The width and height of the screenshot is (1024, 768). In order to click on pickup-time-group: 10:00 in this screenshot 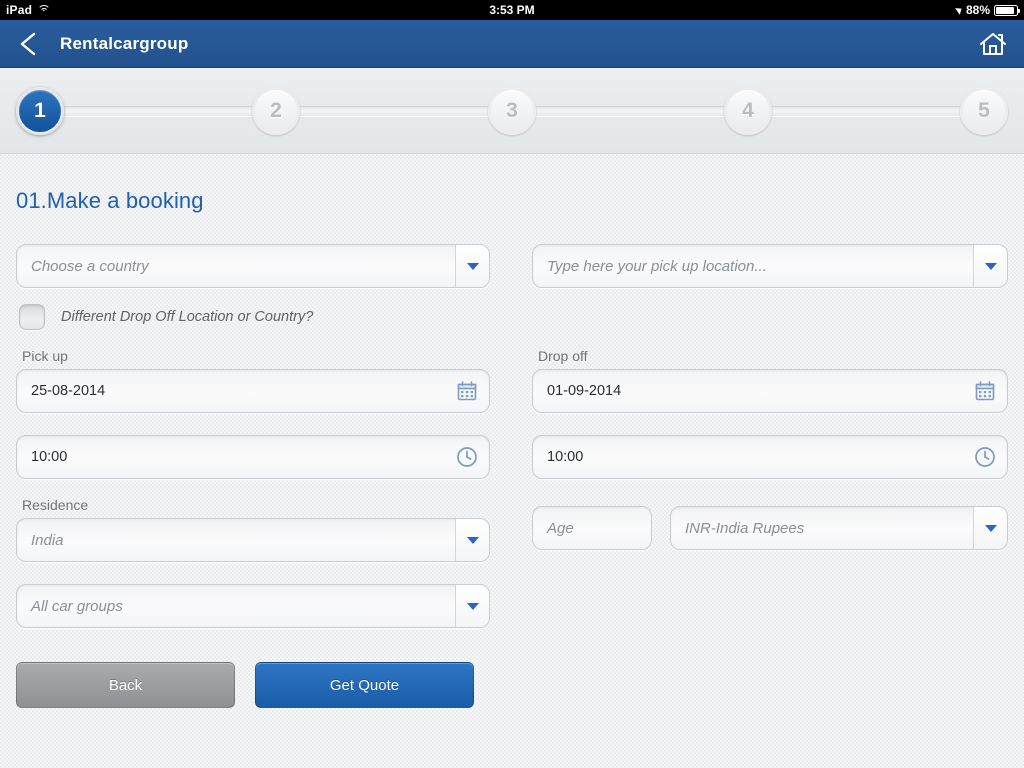, I will do `click(253, 457)`.